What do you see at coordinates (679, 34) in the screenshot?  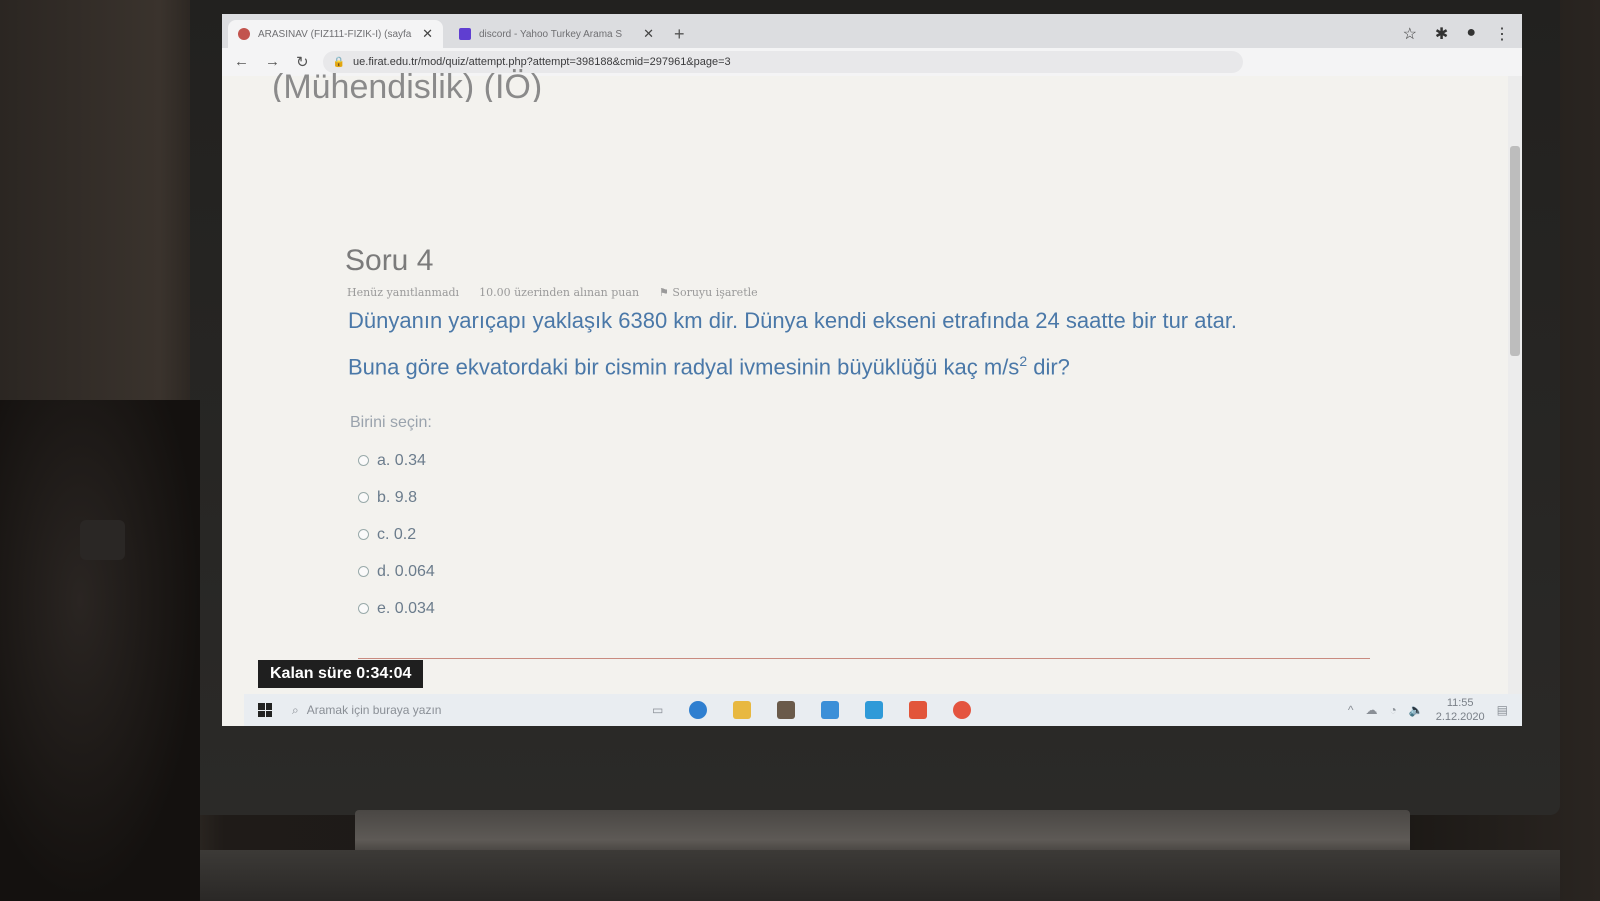 I see `new-tab-button: +` at bounding box center [679, 34].